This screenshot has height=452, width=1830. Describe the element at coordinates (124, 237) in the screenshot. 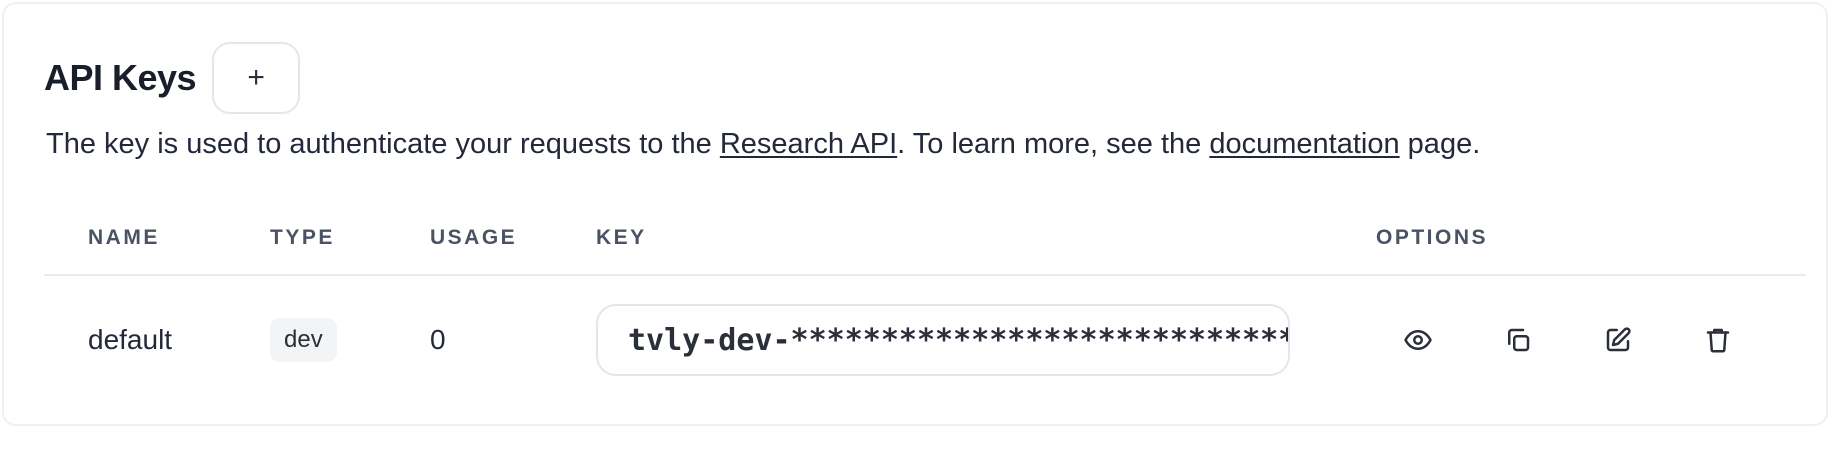

I see `column-header-name: NAME` at that location.